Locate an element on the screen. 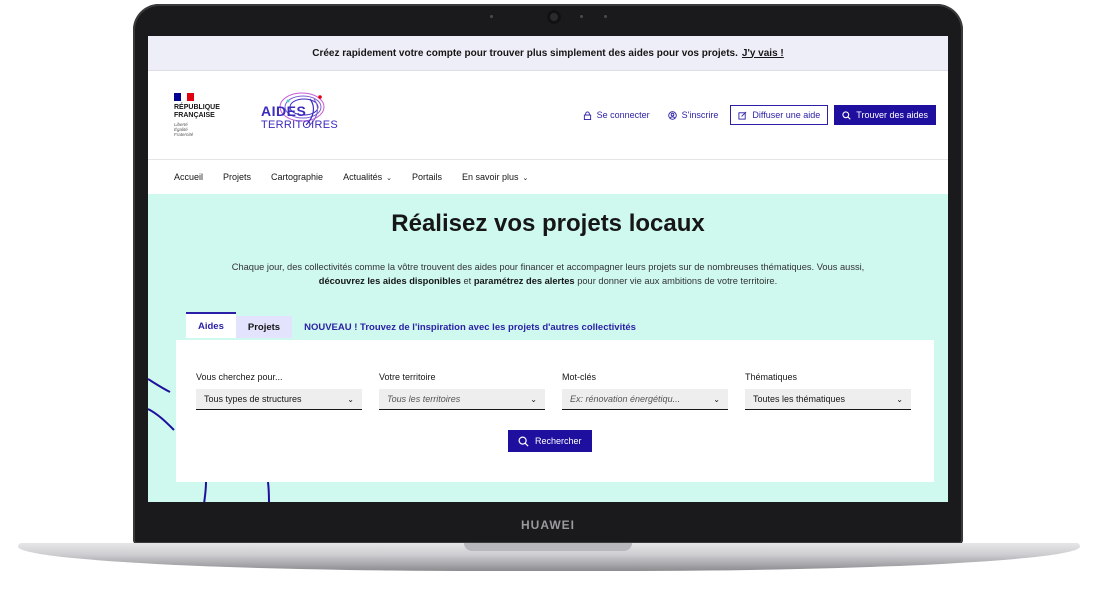  signup-label: S'inscrire is located at coordinates (700, 115).